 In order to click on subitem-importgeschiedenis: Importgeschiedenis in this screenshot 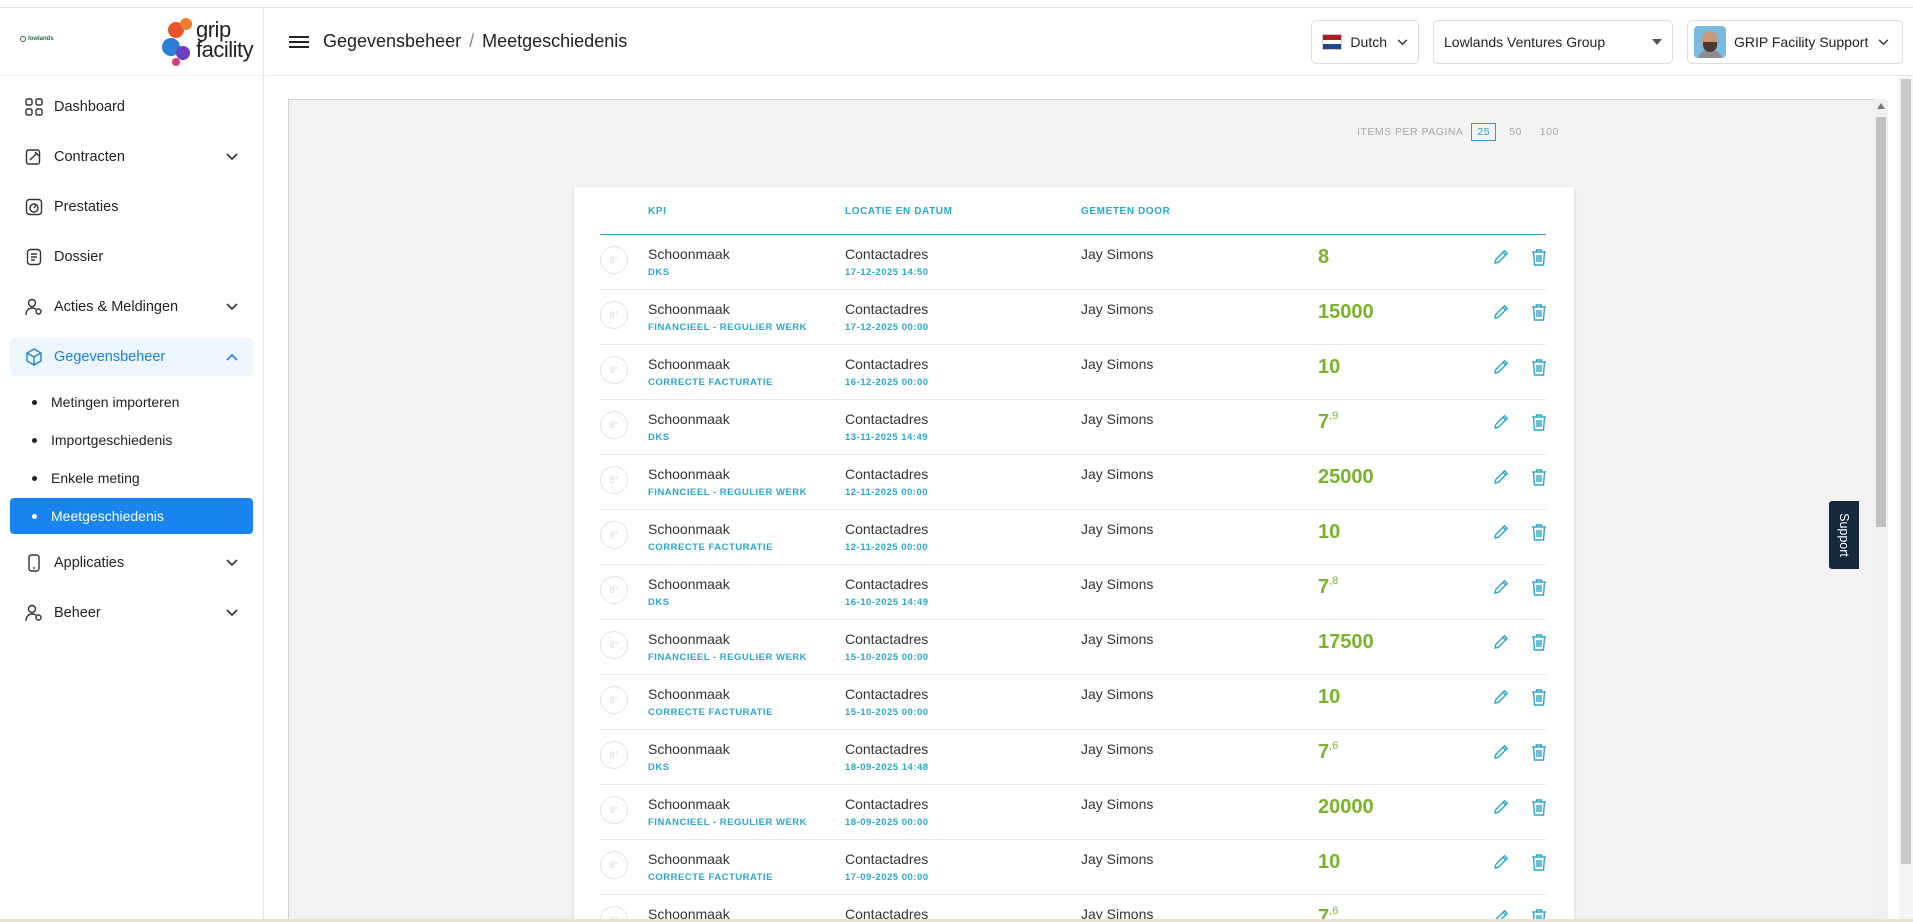, I will do `click(131, 440)`.